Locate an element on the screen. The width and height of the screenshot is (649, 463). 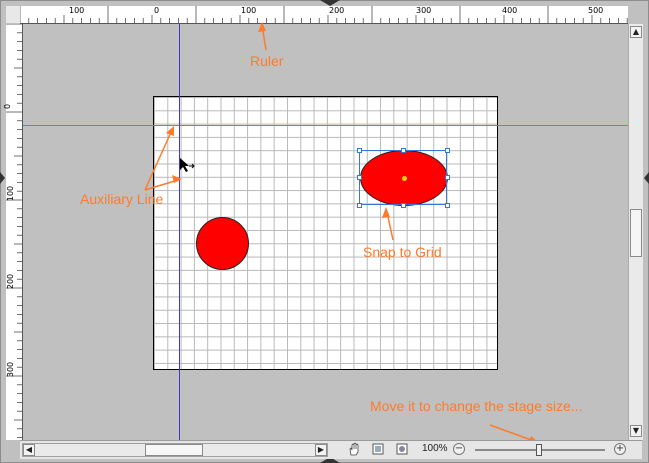
auxiliary-line-annotation: Auxiliary Line is located at coordinates (122, 199).